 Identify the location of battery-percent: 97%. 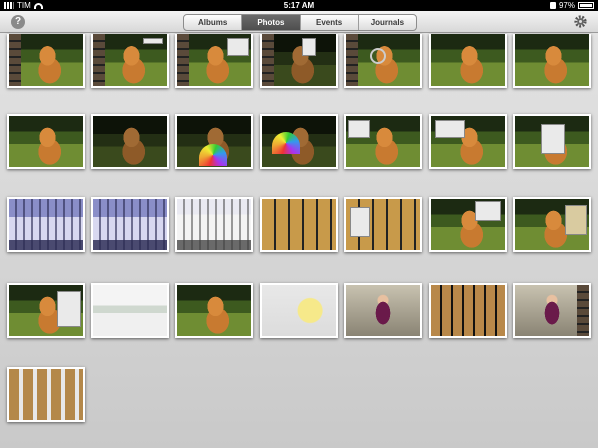
(566, 5).